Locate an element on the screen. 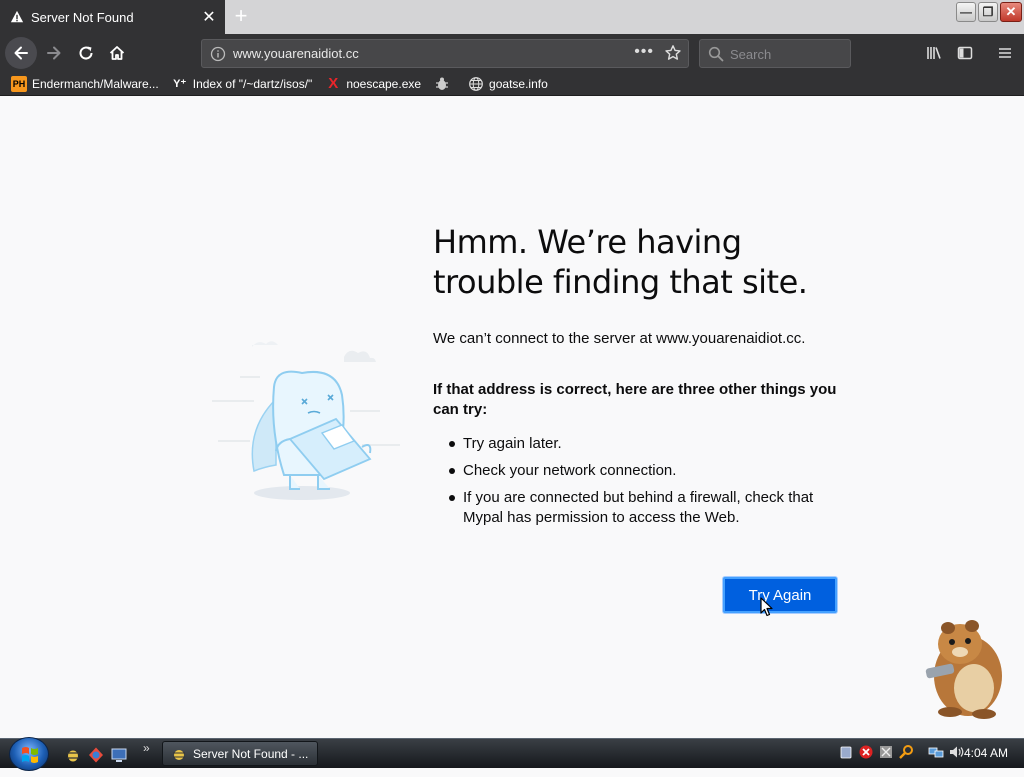 The height and width of the screenshot is (777, 1024). bookmark-item: X noescape.exe is located at coordinates (373, 83).